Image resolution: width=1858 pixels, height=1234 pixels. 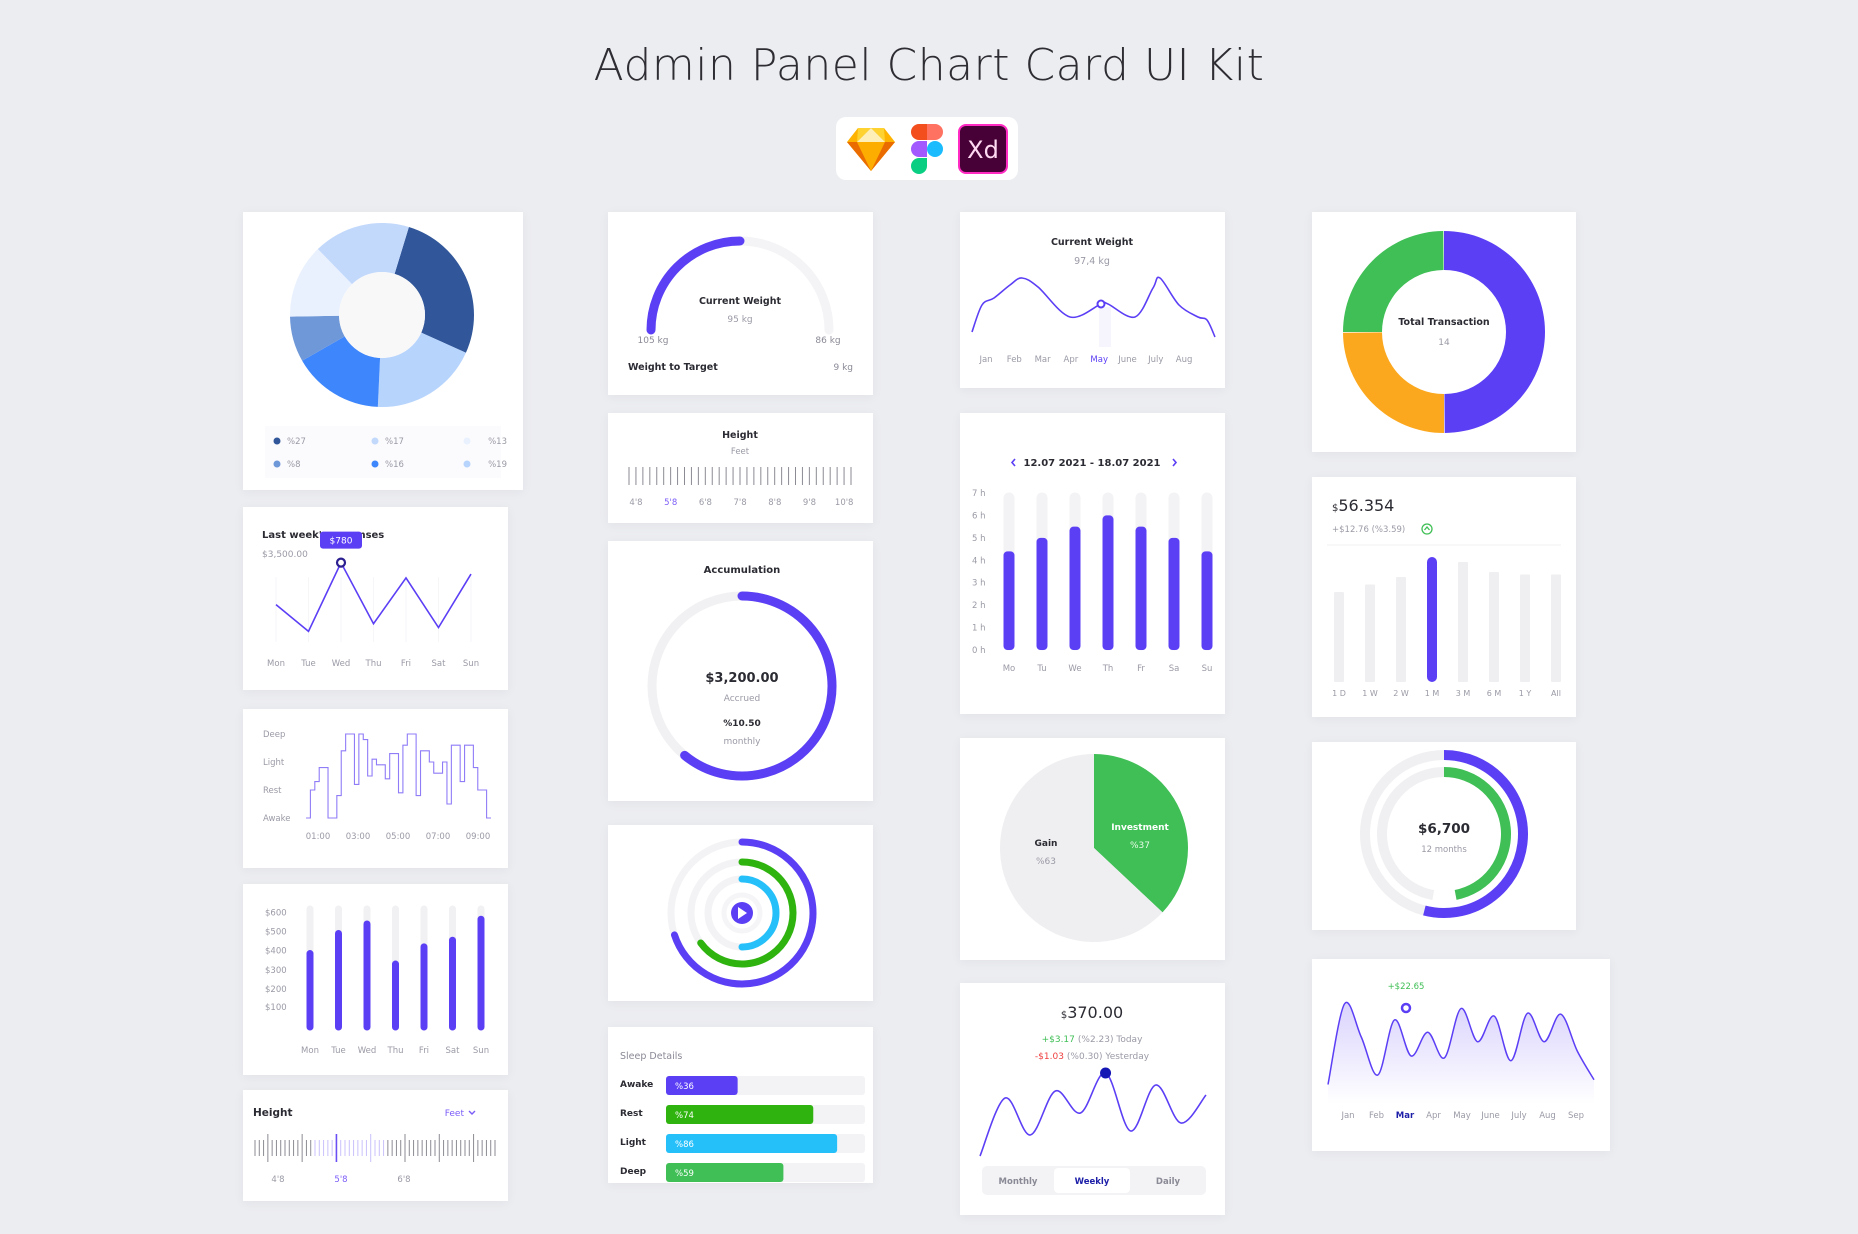 I want to click on x-tick-label: Fri, so click(x=424, y=1051).